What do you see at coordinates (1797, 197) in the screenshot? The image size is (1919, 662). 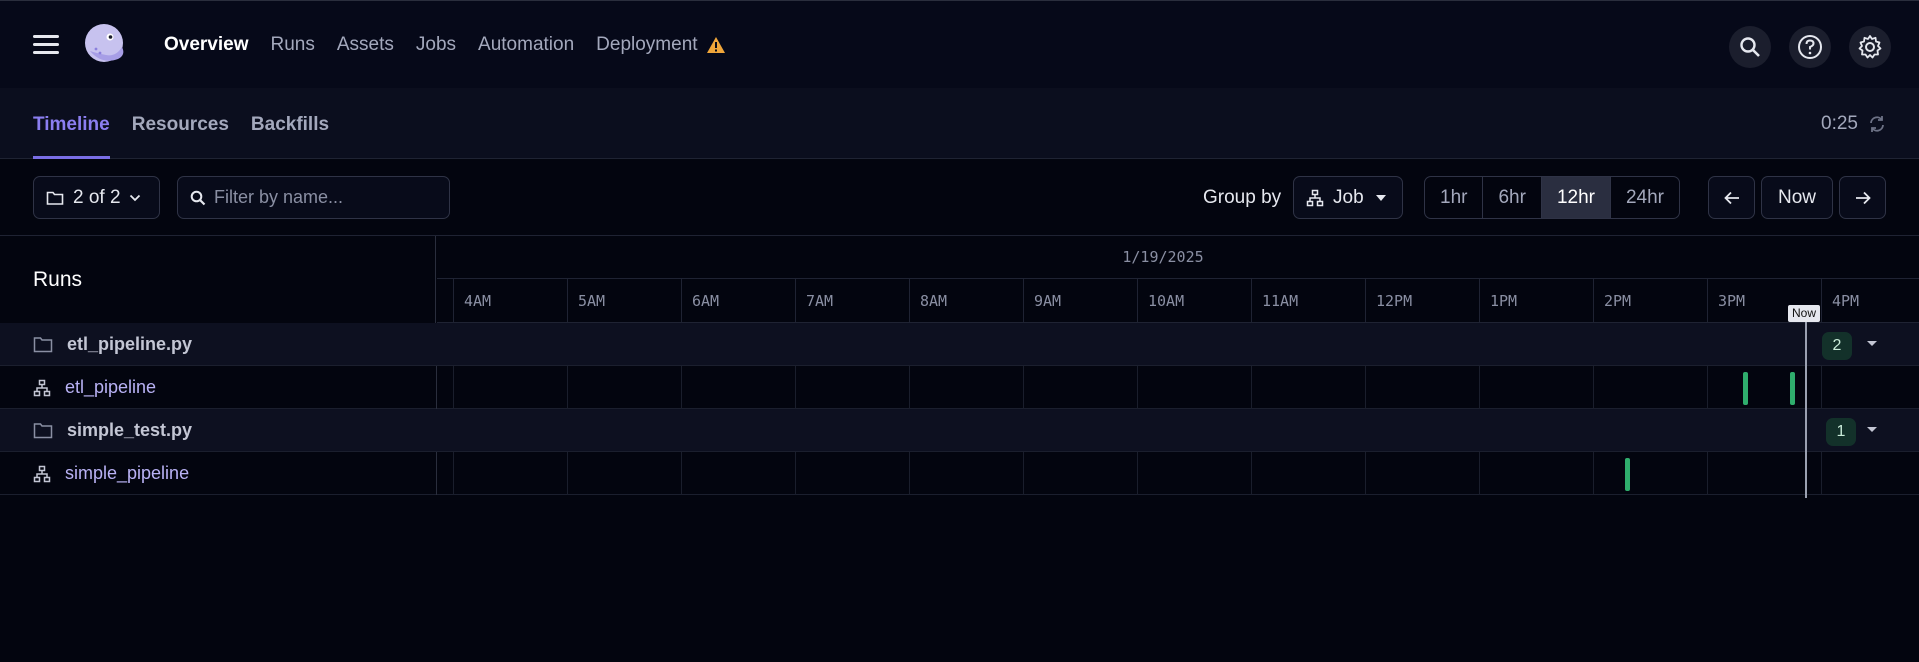 I see `now-button: Now` at bounding box center [1797, 197].